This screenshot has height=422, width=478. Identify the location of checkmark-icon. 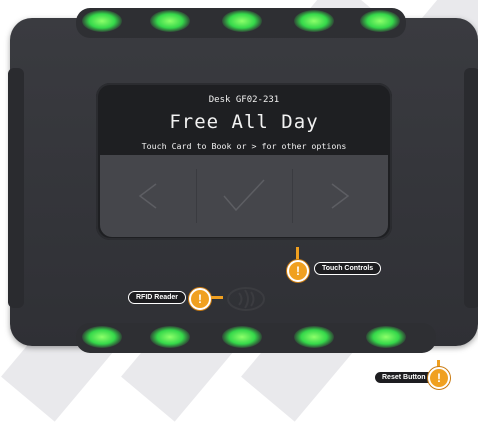
(244, 195).